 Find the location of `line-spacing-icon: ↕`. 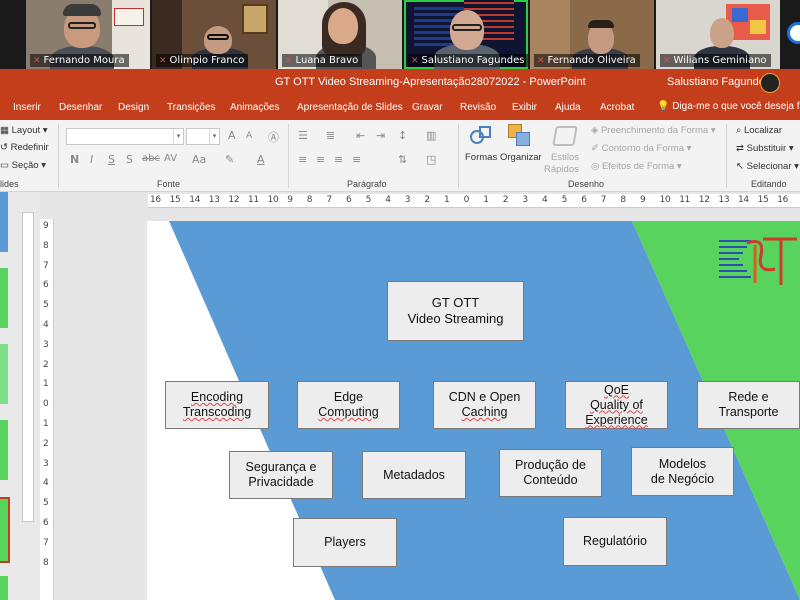

line-spacing-icon: ↕ is located at coordinates (402, 135).